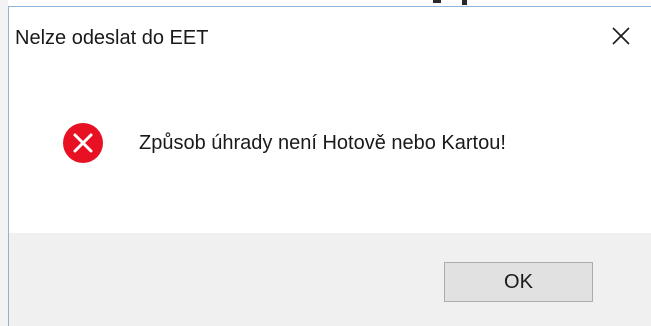 The height and width of the screenshot is (326, 651). I want to click on background-window-edge, so click(4, 163).